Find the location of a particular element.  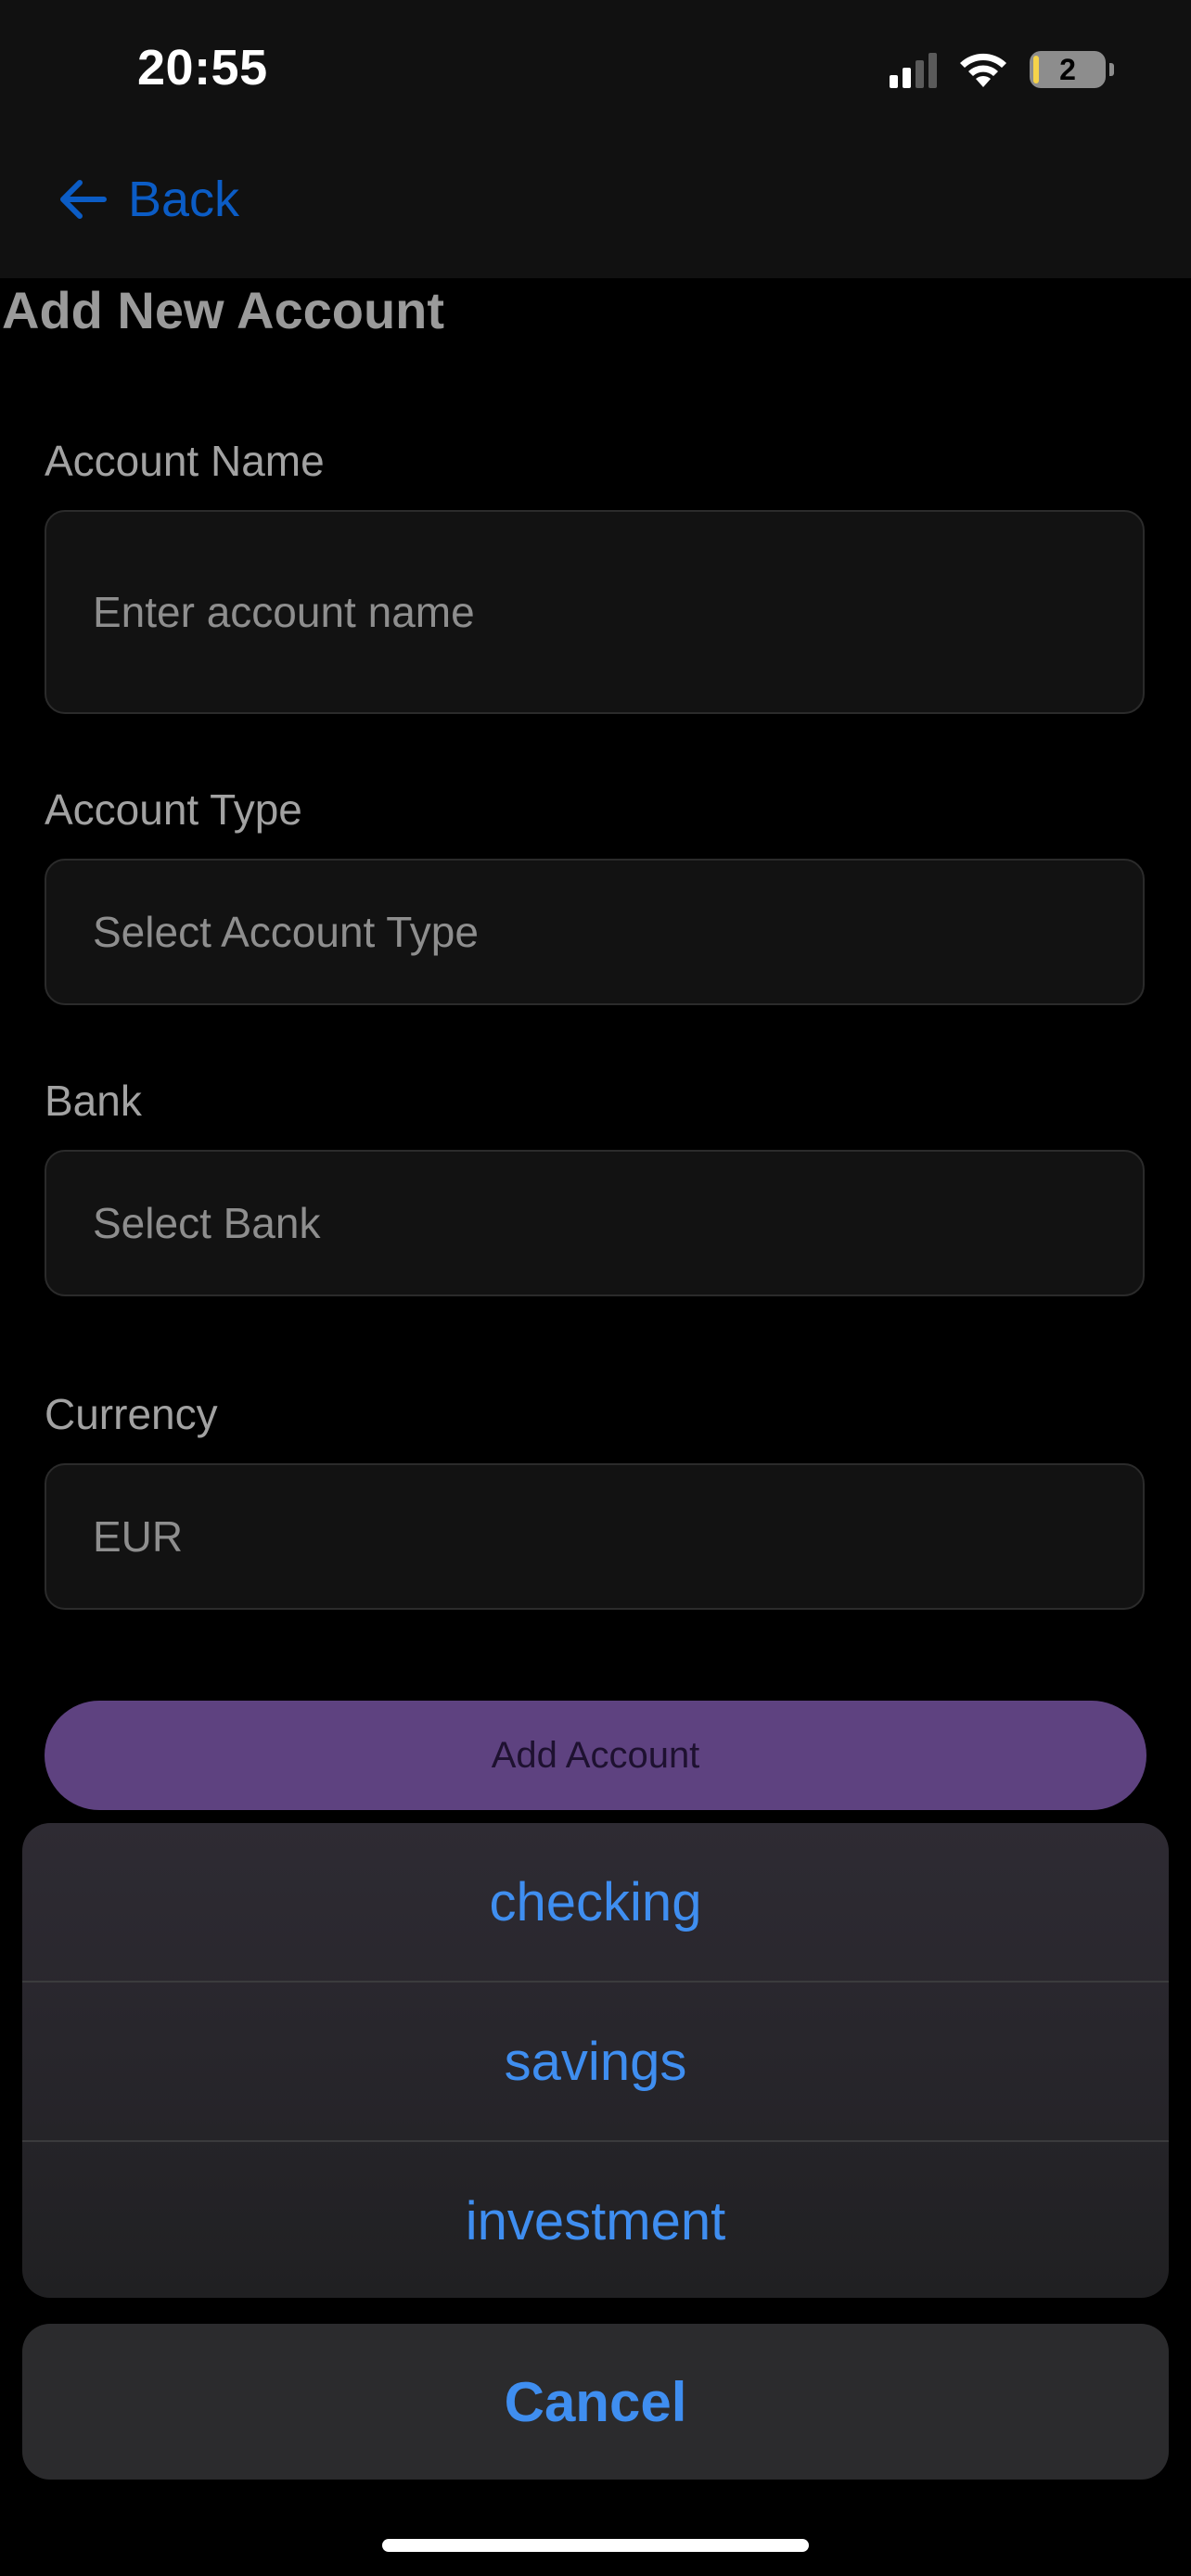

status-icons: 2 is located at coordinates (1002, 69).